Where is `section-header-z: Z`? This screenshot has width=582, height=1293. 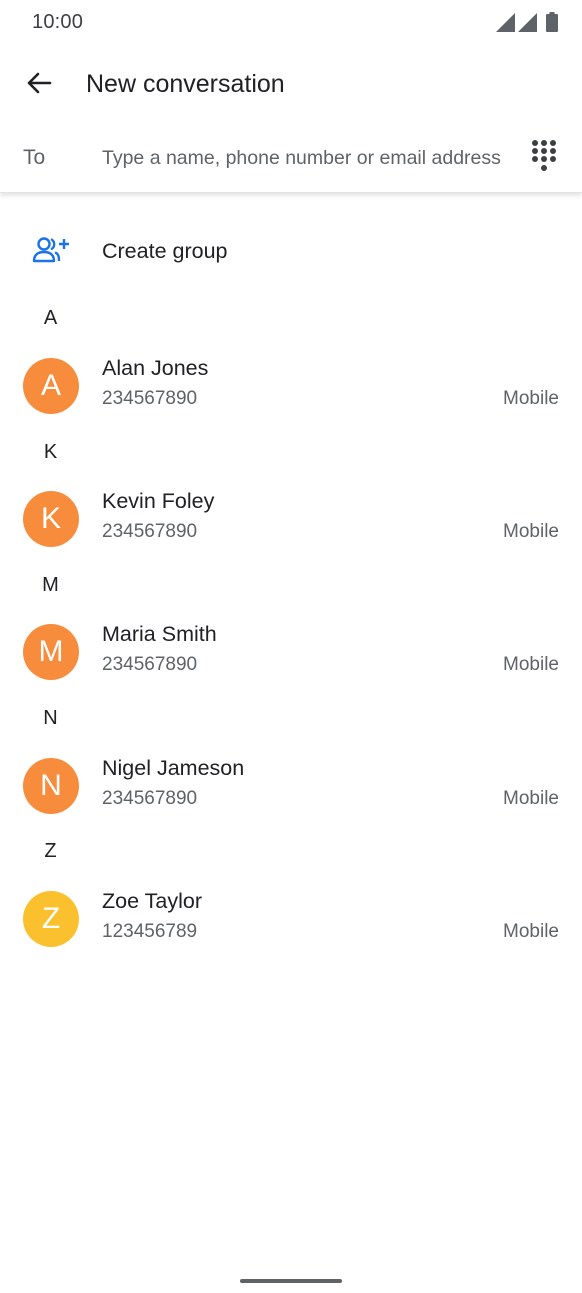 section-header-z: Z is located at coordinates (50, 851).